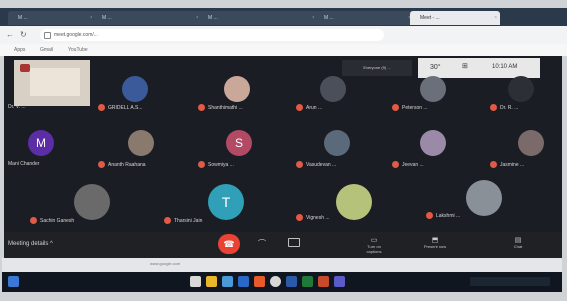 This screenshot has width=567, height=301. Describe the element at coordinates (307, 281) in the screenshot. I see `excel-icon` at that location.